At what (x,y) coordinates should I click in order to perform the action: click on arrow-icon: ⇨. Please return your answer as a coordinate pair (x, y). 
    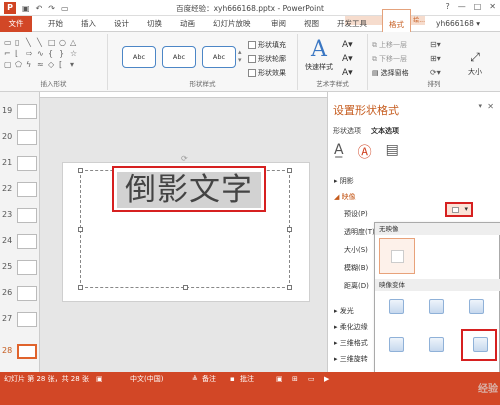
    Looking at the image, I should click on (30, 53).